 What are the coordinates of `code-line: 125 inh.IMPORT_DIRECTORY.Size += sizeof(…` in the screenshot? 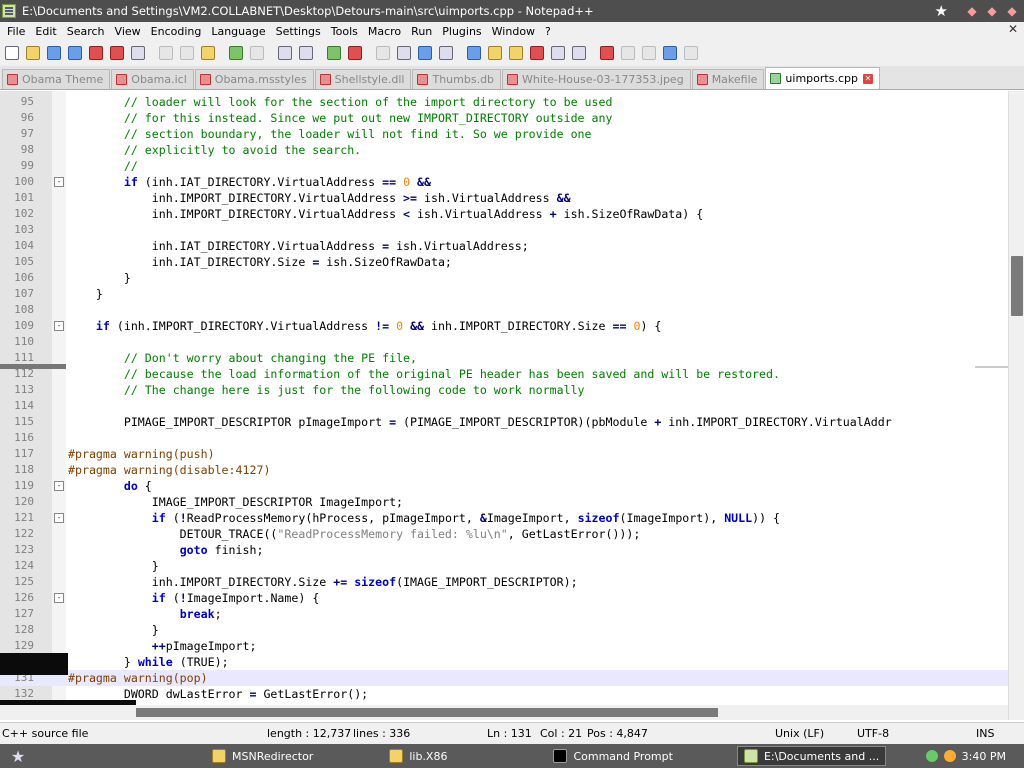 It's located at (504, 582).